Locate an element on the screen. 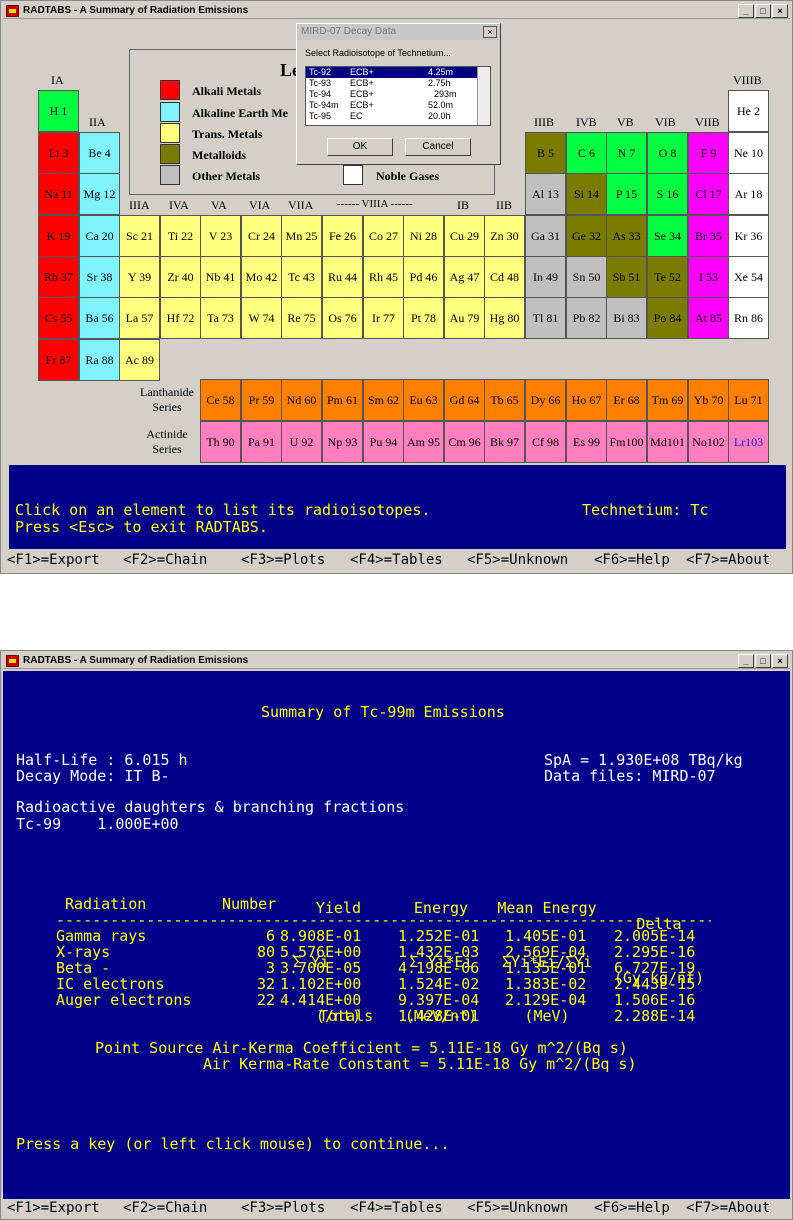 The width and height of the screenshot is (793, 1220). element-pd: Pd 46 is located at coordinates (423, 277).